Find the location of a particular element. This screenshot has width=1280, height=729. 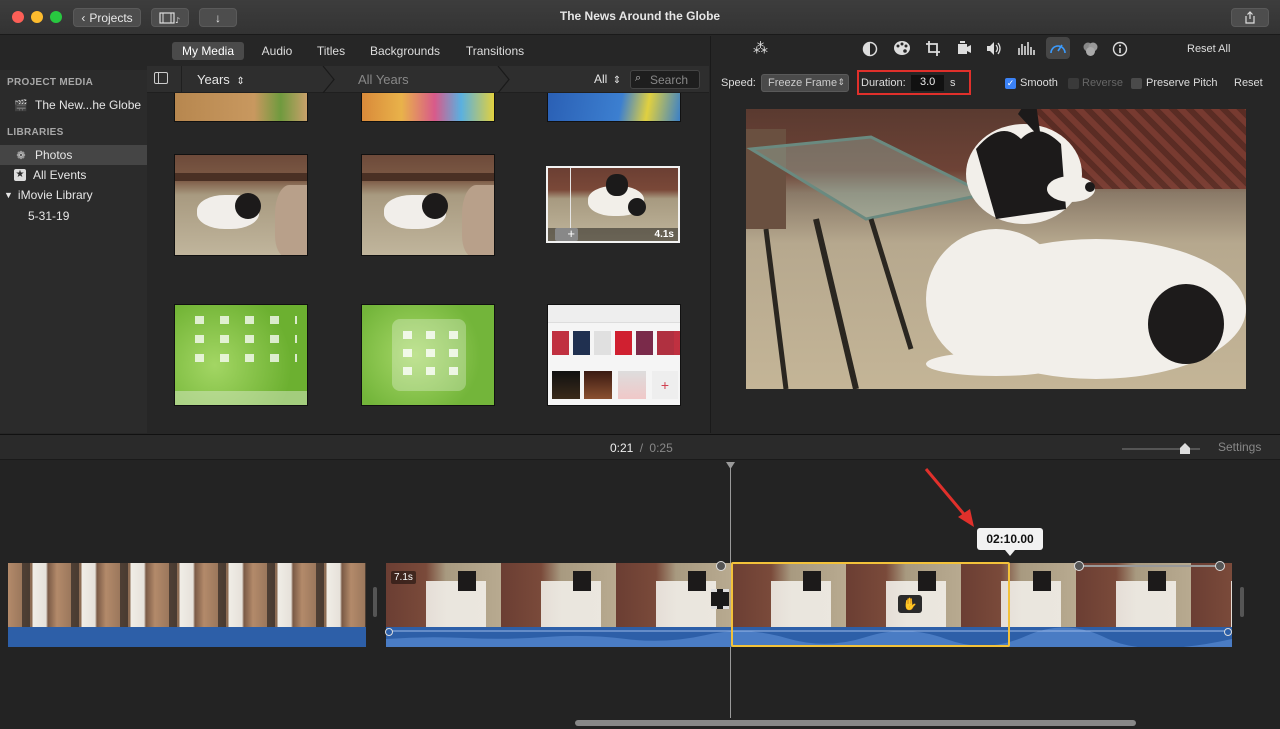

share-button is located at coordinates (1250, 17).